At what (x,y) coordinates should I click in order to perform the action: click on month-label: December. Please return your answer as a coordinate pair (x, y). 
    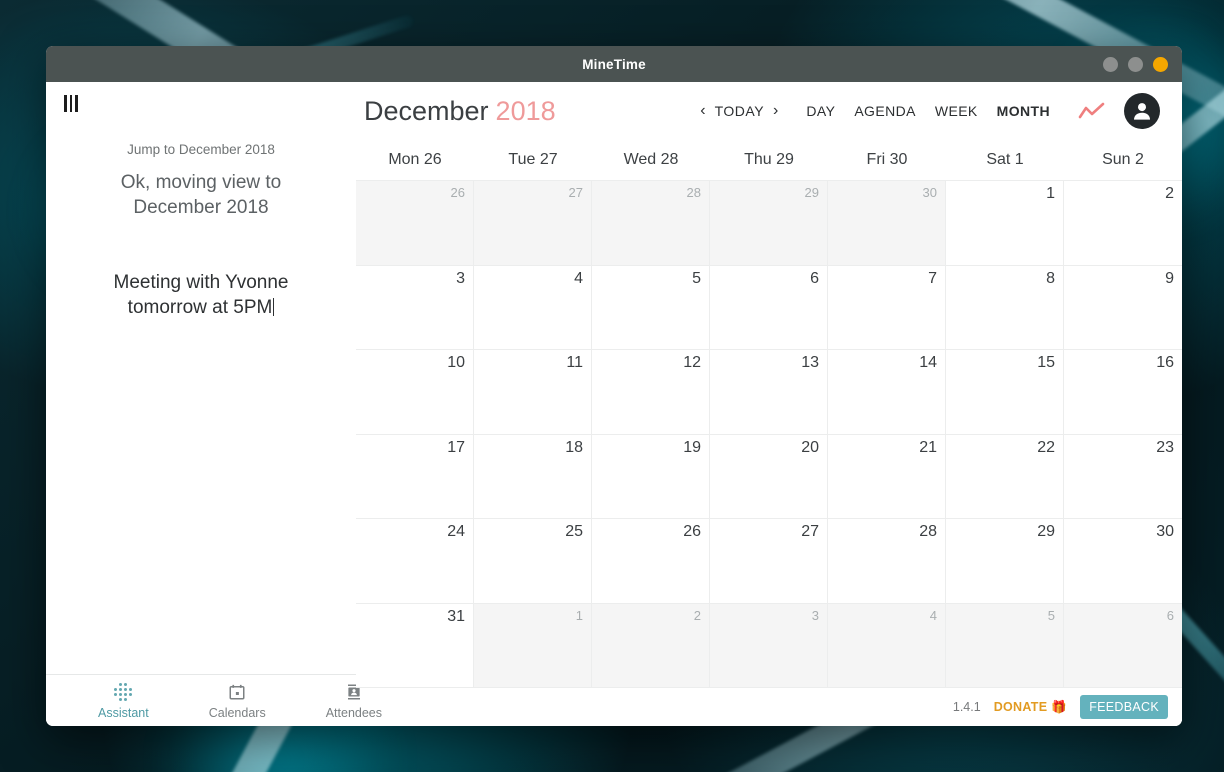
    Looking at the image, I should click on (426, 110).